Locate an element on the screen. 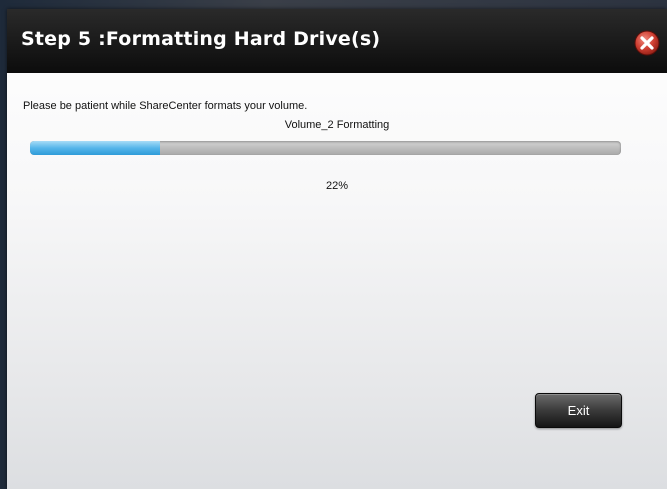 This screenshot has width=667, height=489. progress-fill is located at coordinates (95, 148).